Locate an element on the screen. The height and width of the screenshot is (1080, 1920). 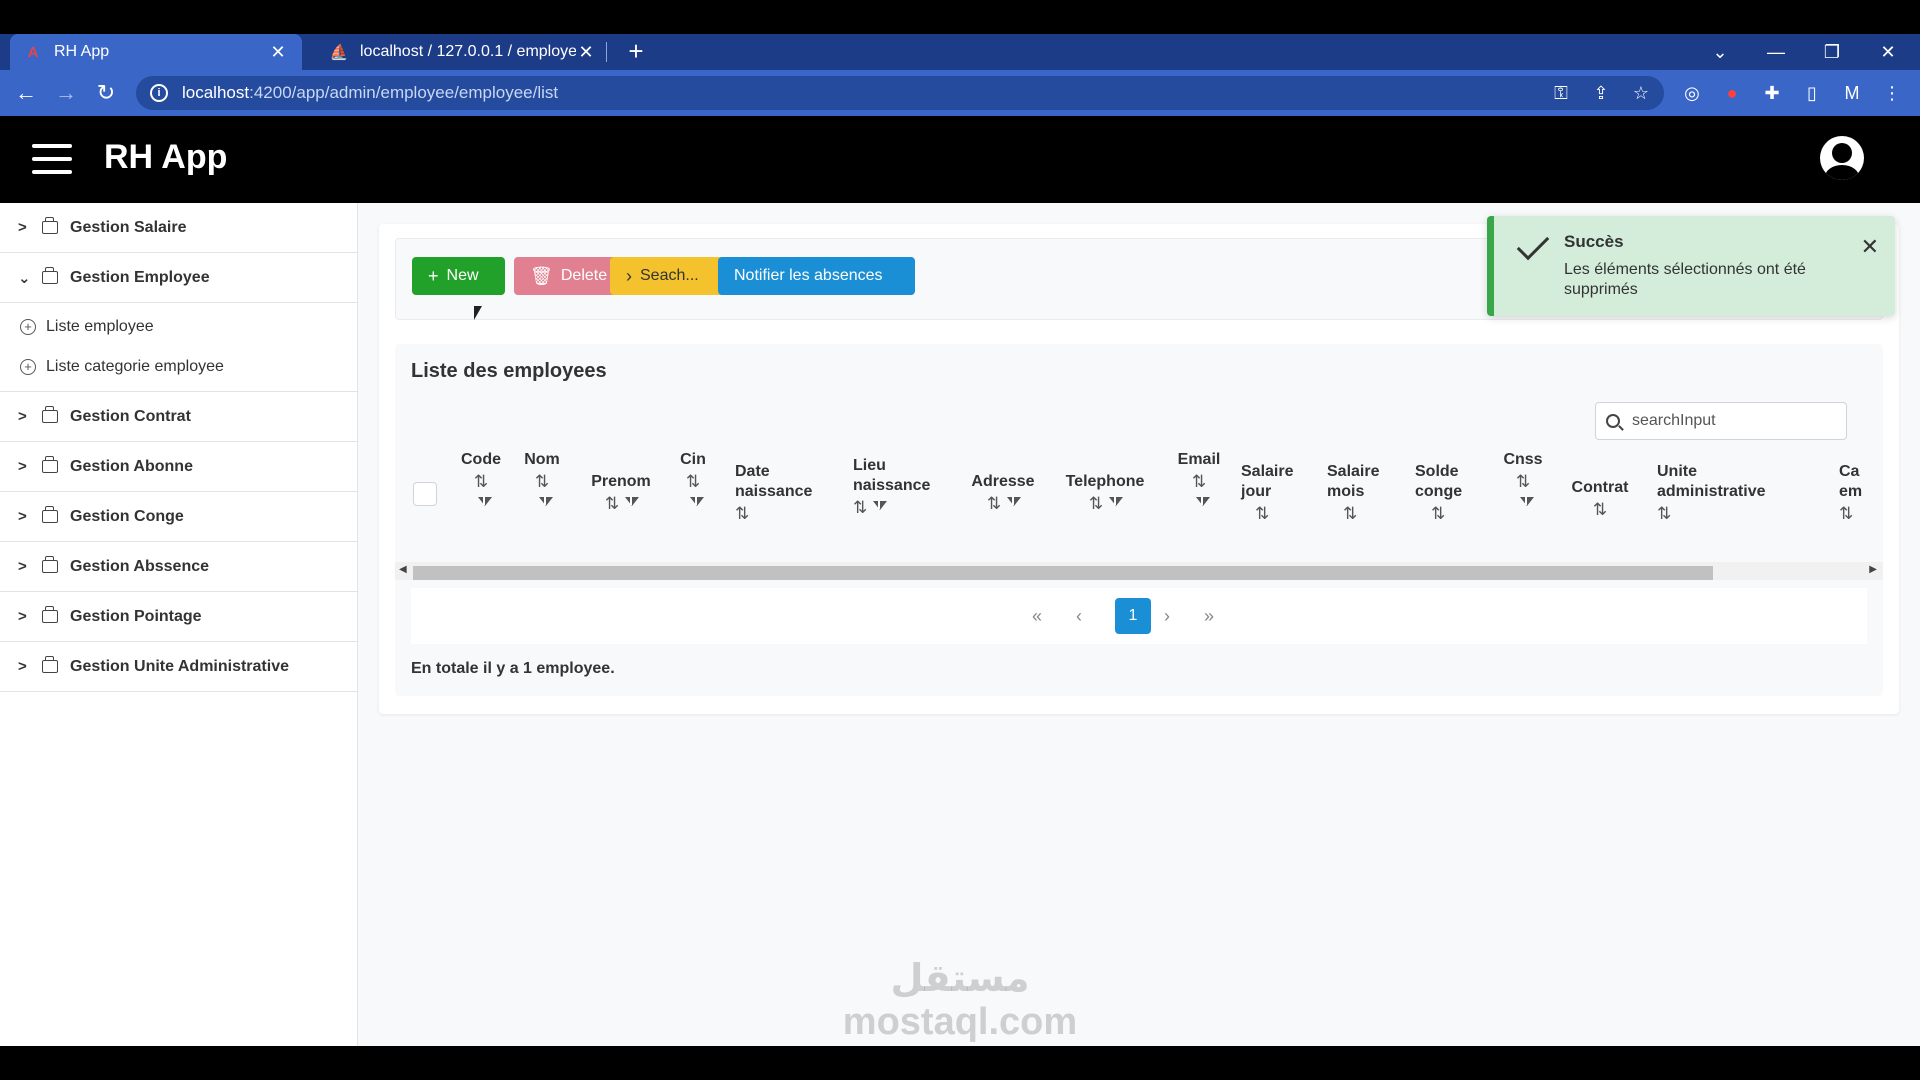
column-unite-administrative: Unite administrative ⇅ is located at coordinates (1717, 493).